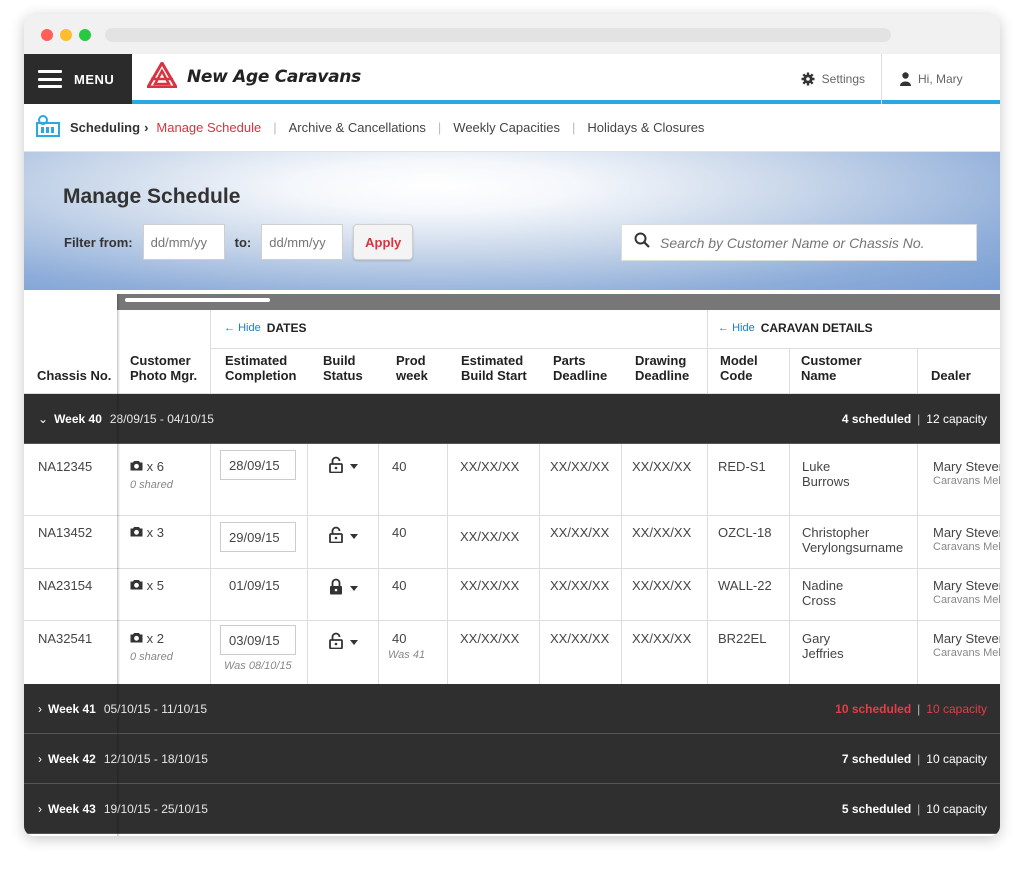  I want to click on browser-chrome, so click(512, 34).